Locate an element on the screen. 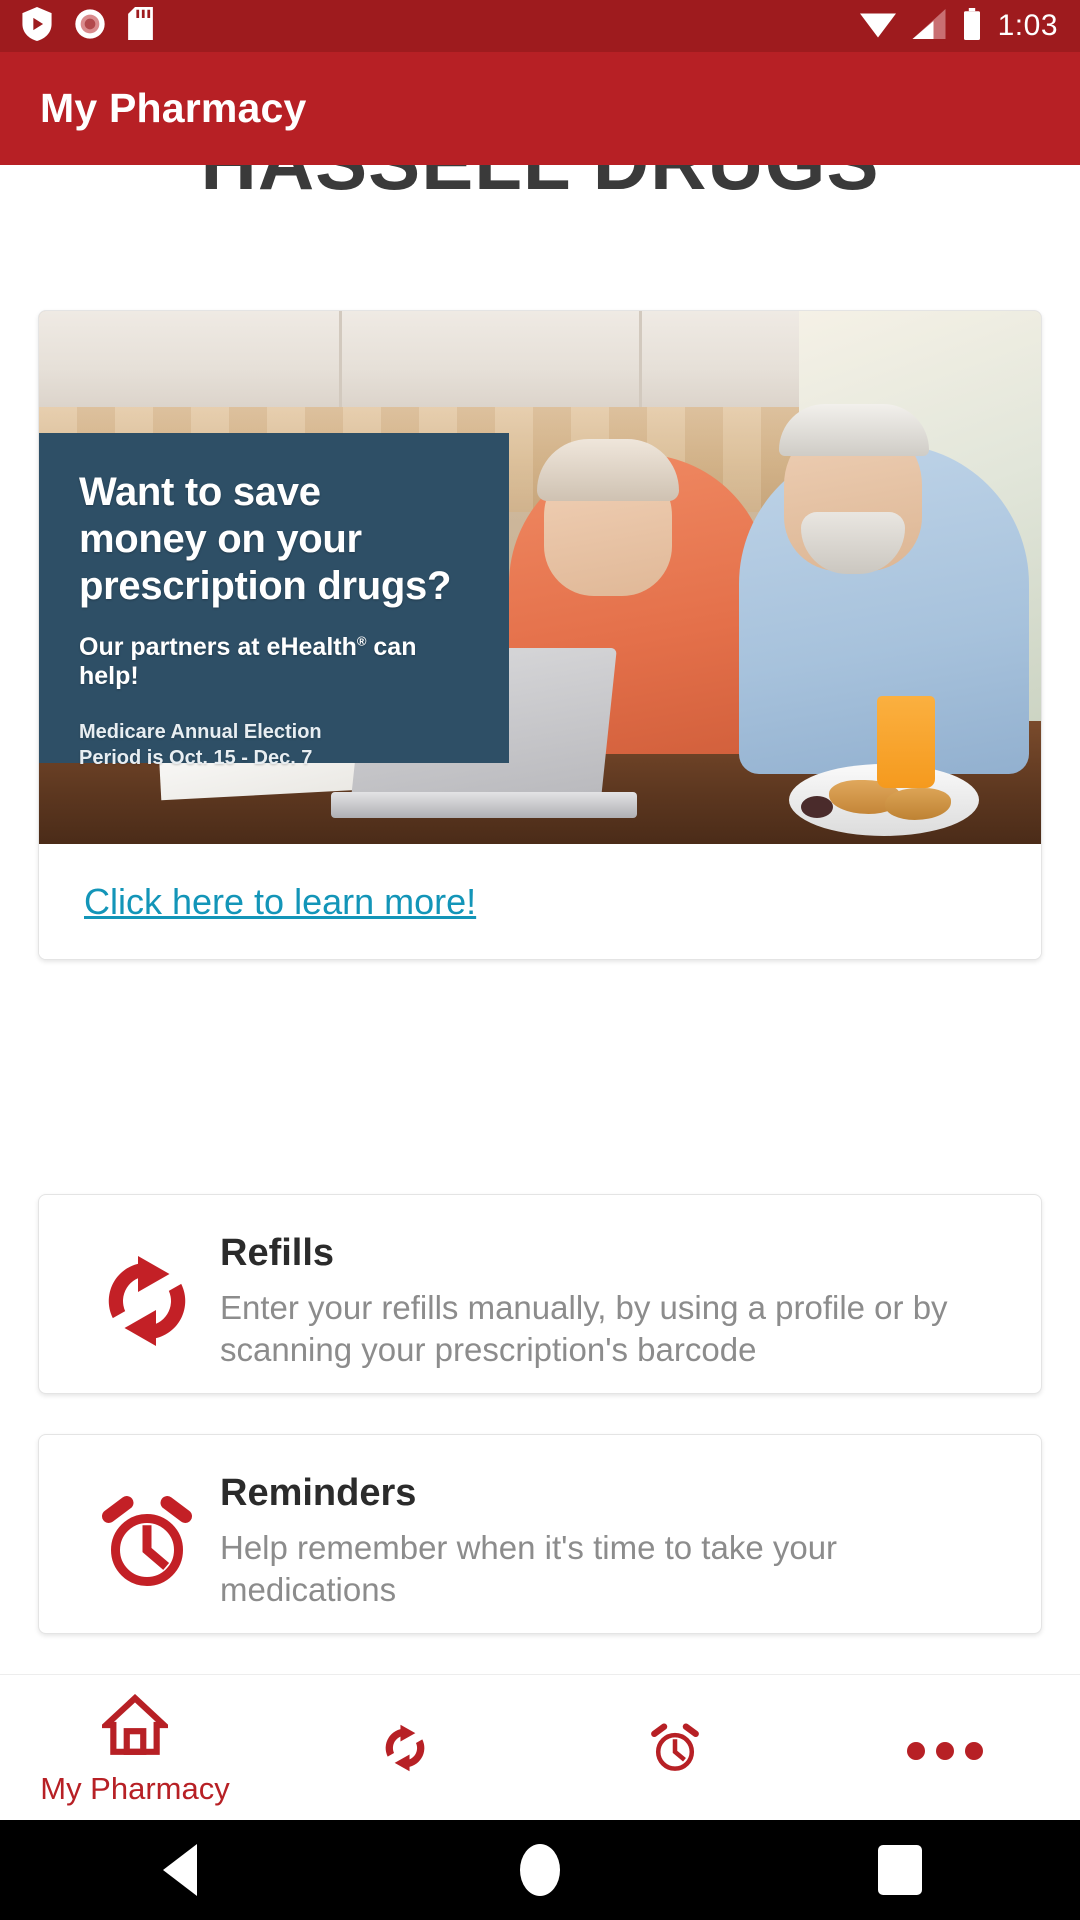 Image resolution: width=1080 pixels, height=1920 pixels. promo-link-bar: Click here to learn more! is located at coordinates (540, 901).